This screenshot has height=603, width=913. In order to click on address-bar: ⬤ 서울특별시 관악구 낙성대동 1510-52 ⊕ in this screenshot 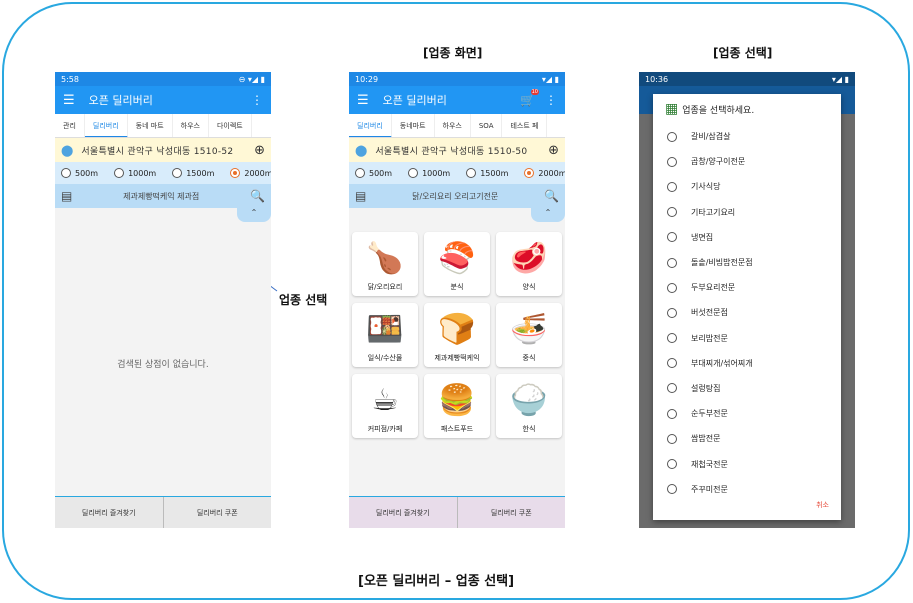, I will do `click(163, 150)`.